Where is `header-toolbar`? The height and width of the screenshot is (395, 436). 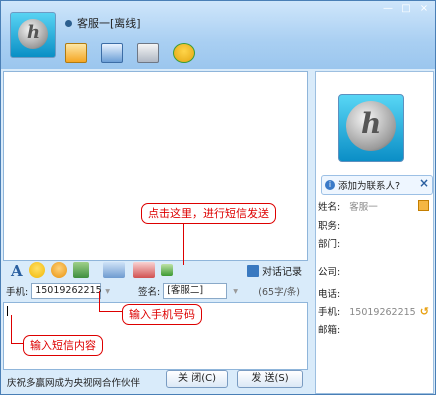 header-toolbar is located at coordinates (130, 53).